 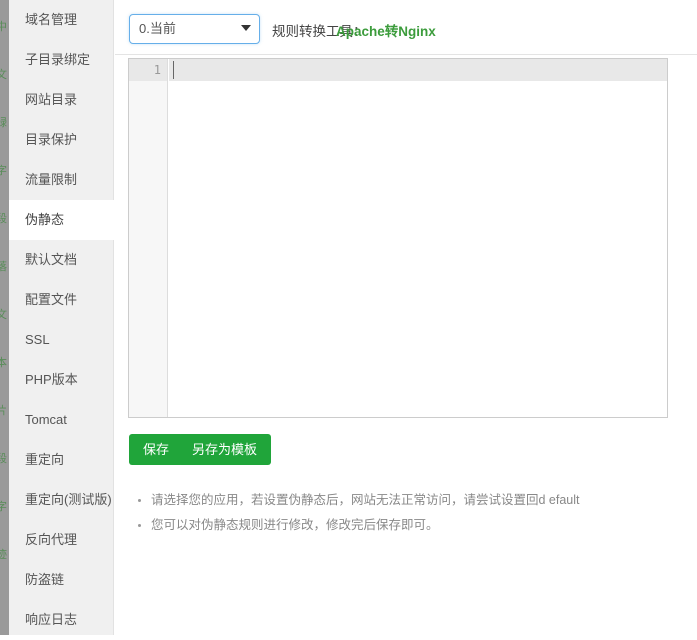 What do you see at coordinates (51, 379) in the screenshot?
I see `sidebar-item-label: PHP版本` at bounding box center [51, 379].